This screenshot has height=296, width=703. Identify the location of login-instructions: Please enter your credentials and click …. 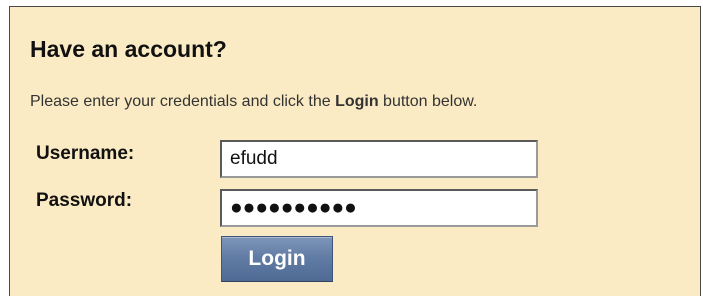
(253, 102).